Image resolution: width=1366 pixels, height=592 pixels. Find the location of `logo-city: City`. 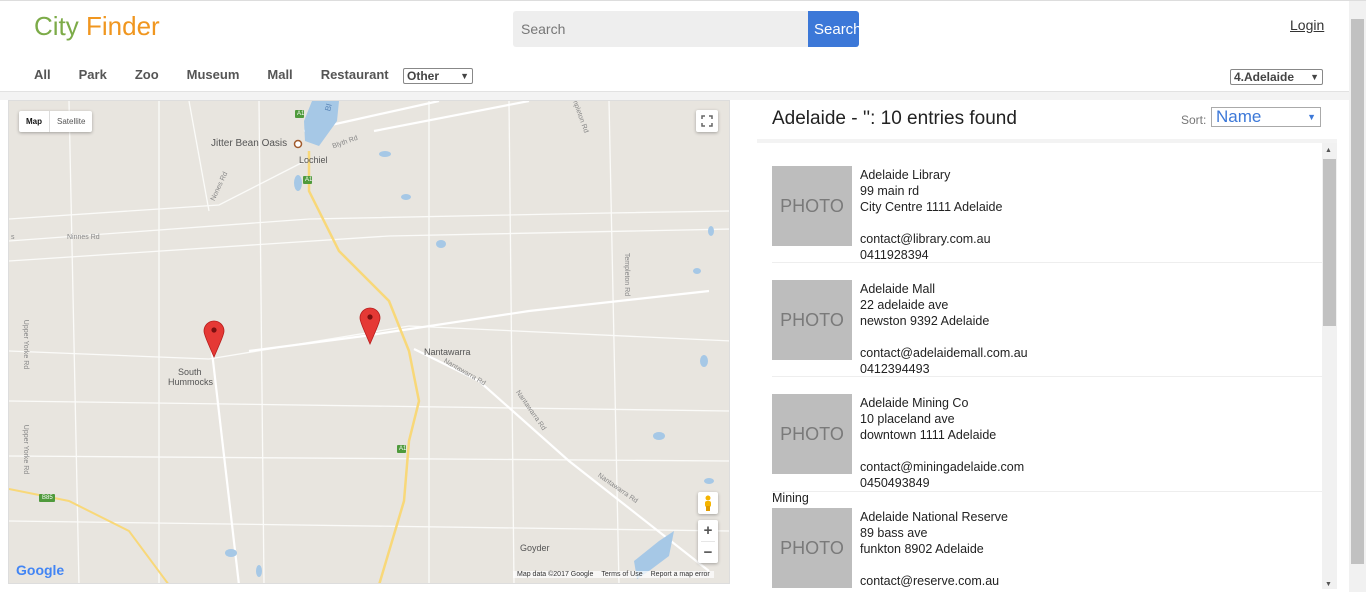

logo-city: City is located at coordinates (56, 26).